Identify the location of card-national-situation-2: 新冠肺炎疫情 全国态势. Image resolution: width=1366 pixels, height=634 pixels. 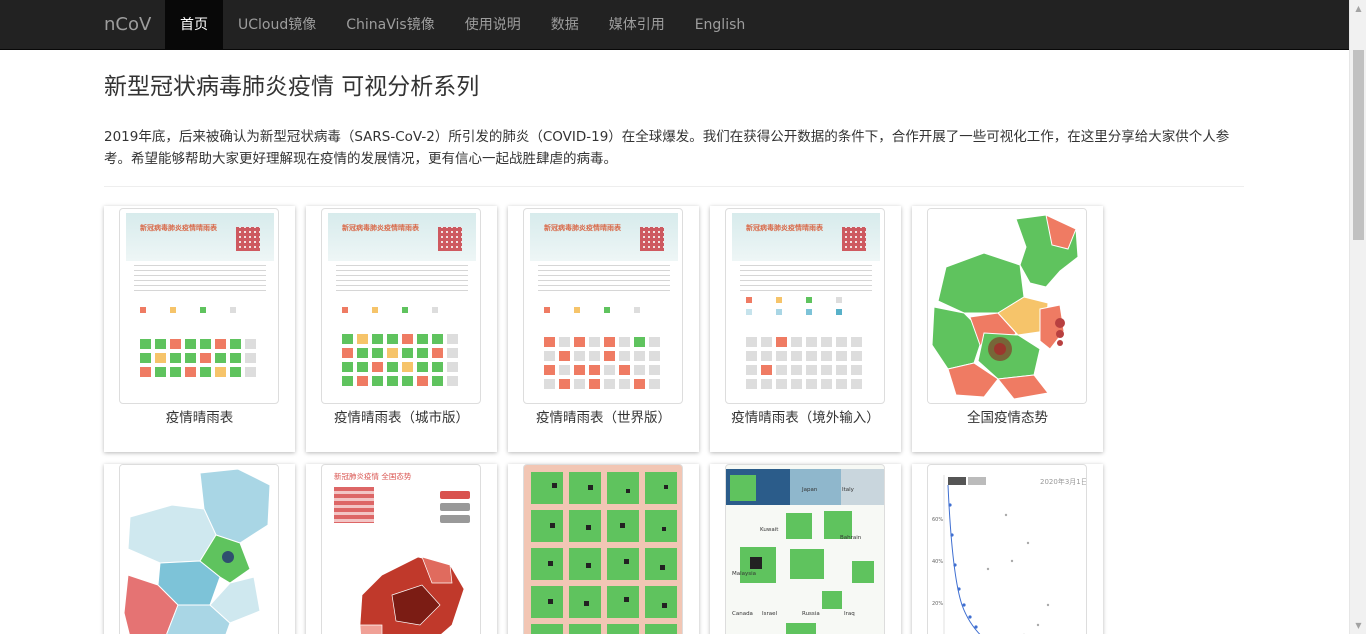
(401, 549).